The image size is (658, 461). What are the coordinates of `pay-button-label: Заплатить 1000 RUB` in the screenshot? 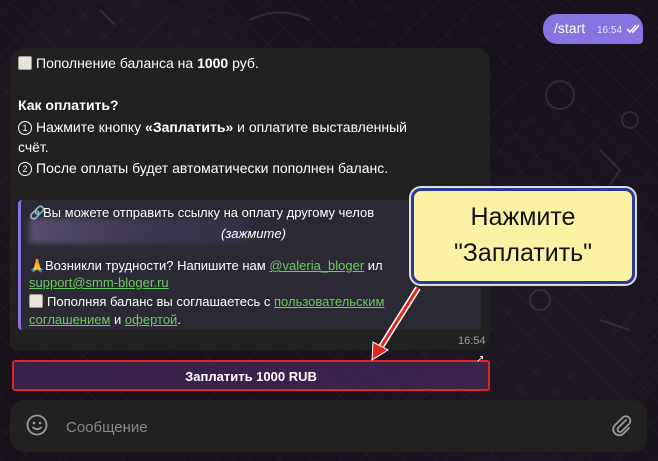 It's located at (251, 376).